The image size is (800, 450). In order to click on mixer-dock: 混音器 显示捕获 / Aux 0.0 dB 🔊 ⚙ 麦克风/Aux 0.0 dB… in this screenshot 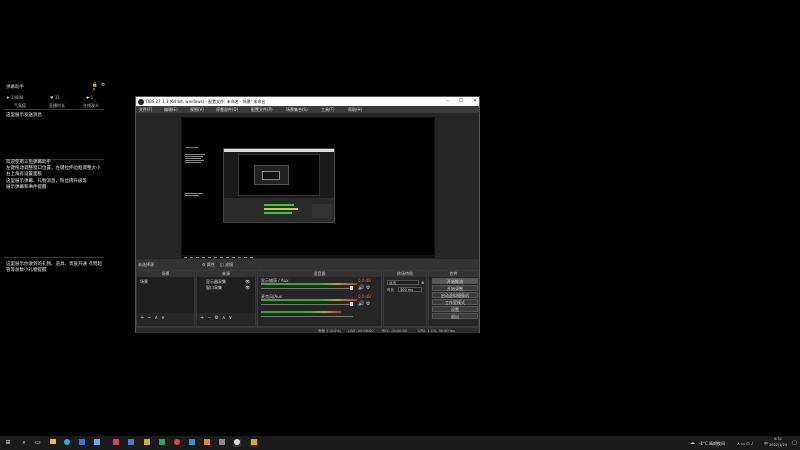, I will do `click(319, 298)`.